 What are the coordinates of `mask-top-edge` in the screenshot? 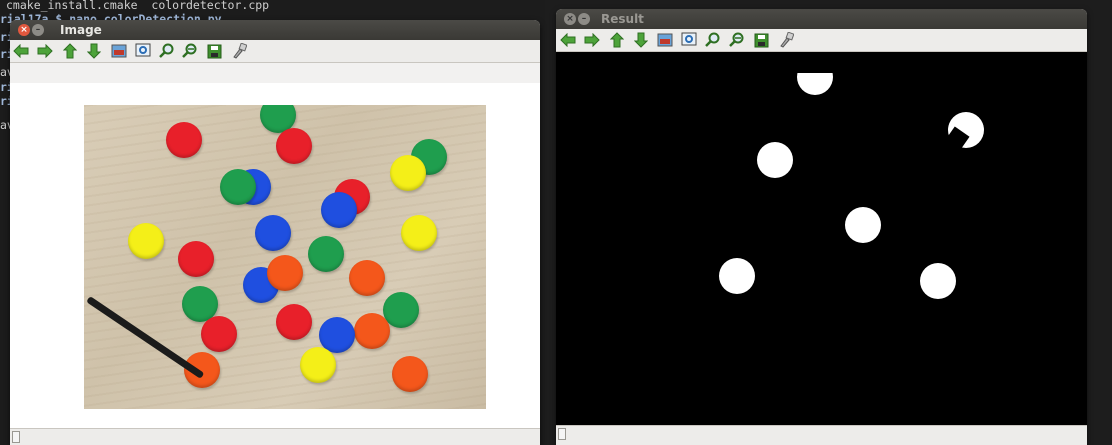 It's located at (821, 62).